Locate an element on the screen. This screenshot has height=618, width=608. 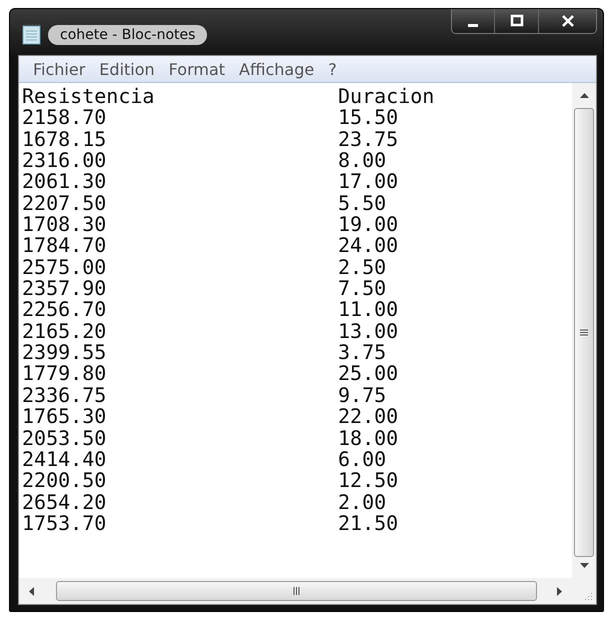
text-line: 21.50 is located at coordinates (368, 523).